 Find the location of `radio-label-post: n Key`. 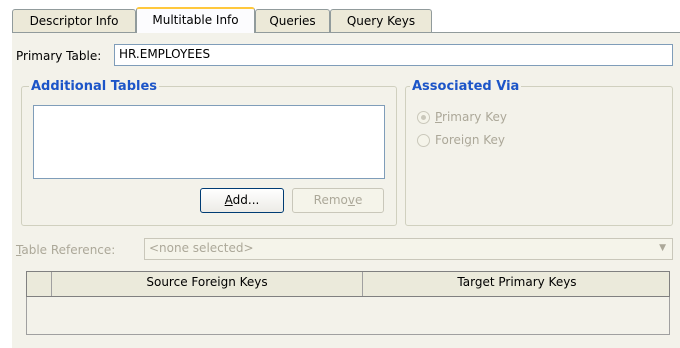

radio-label-post: n Key is located at coordinates (488, 140).